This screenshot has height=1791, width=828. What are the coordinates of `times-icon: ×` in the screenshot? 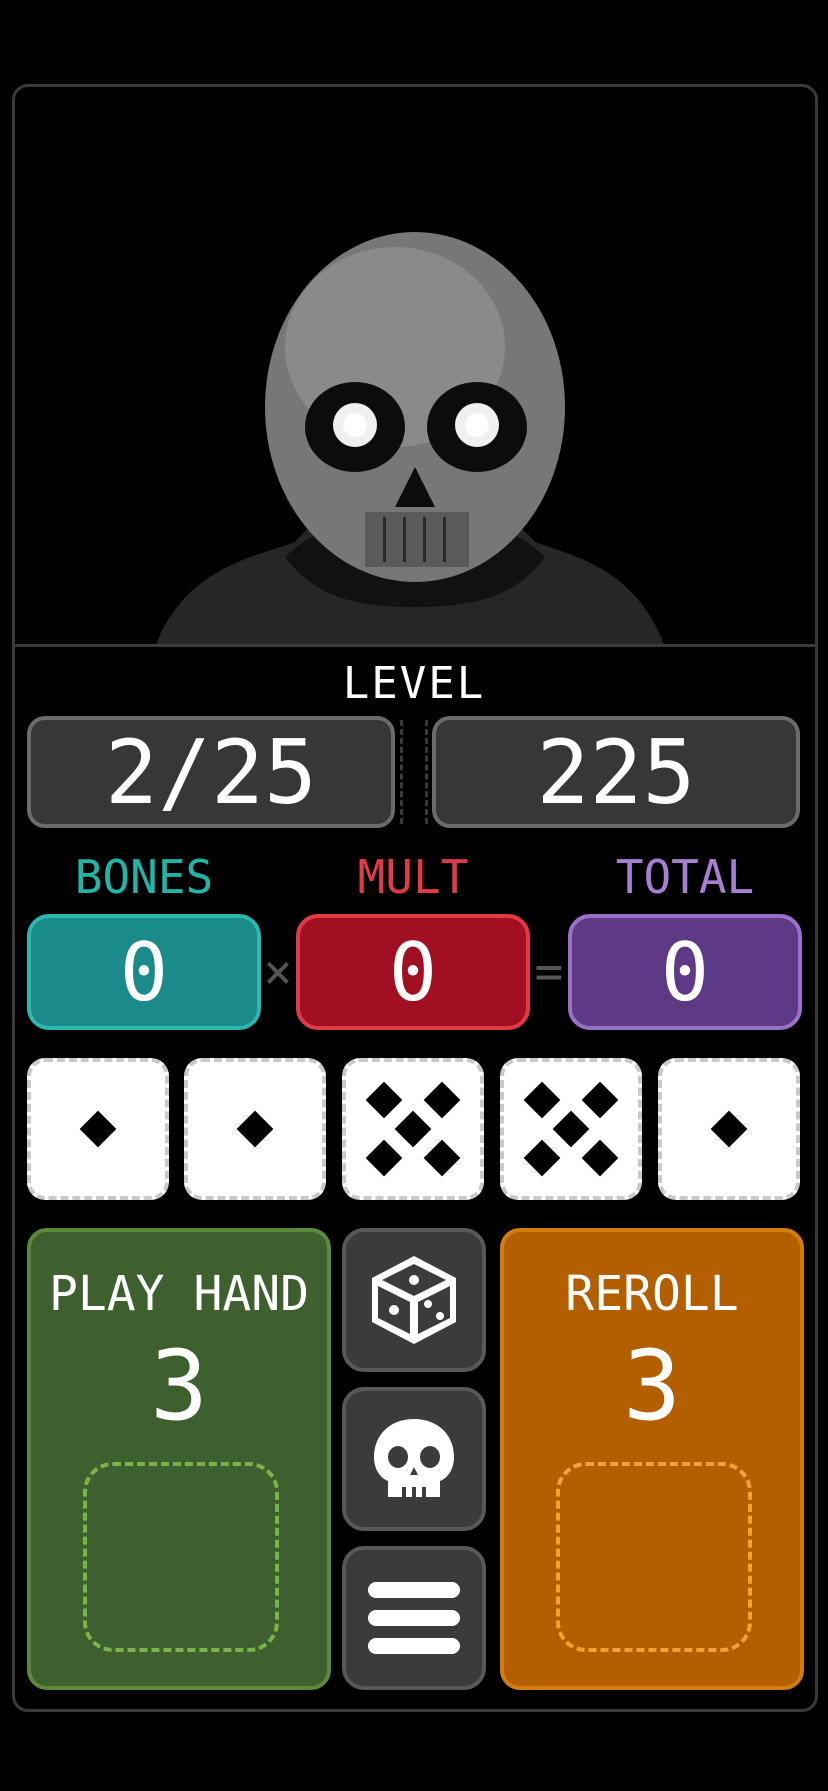 It's located at (278, 972).